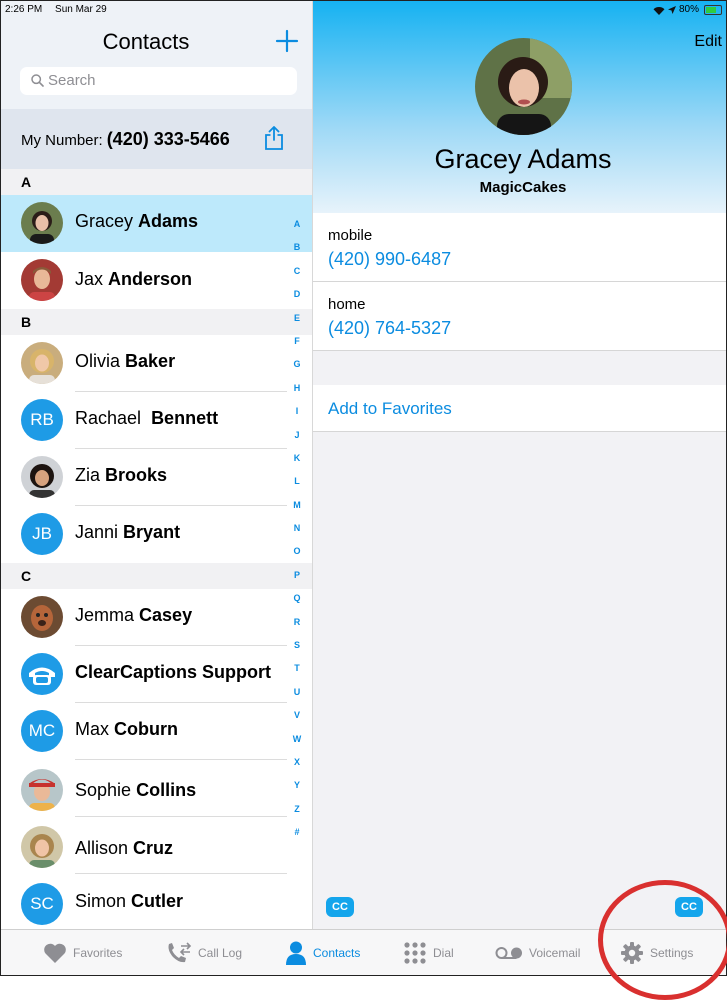  I want to click on my-number-label: My Number:, so click(62, 140).